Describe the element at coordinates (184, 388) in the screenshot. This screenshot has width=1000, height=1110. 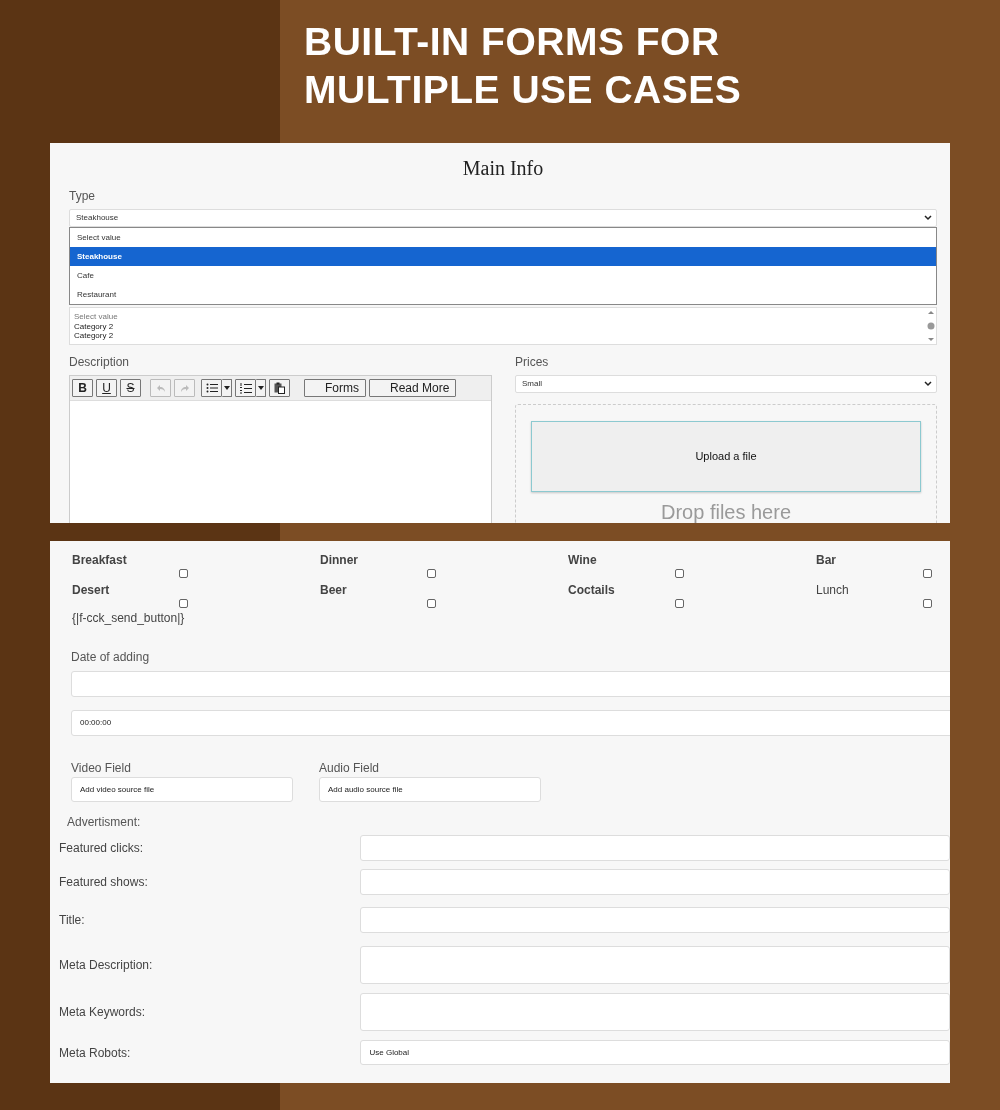
I see `redo-icon` at that location.